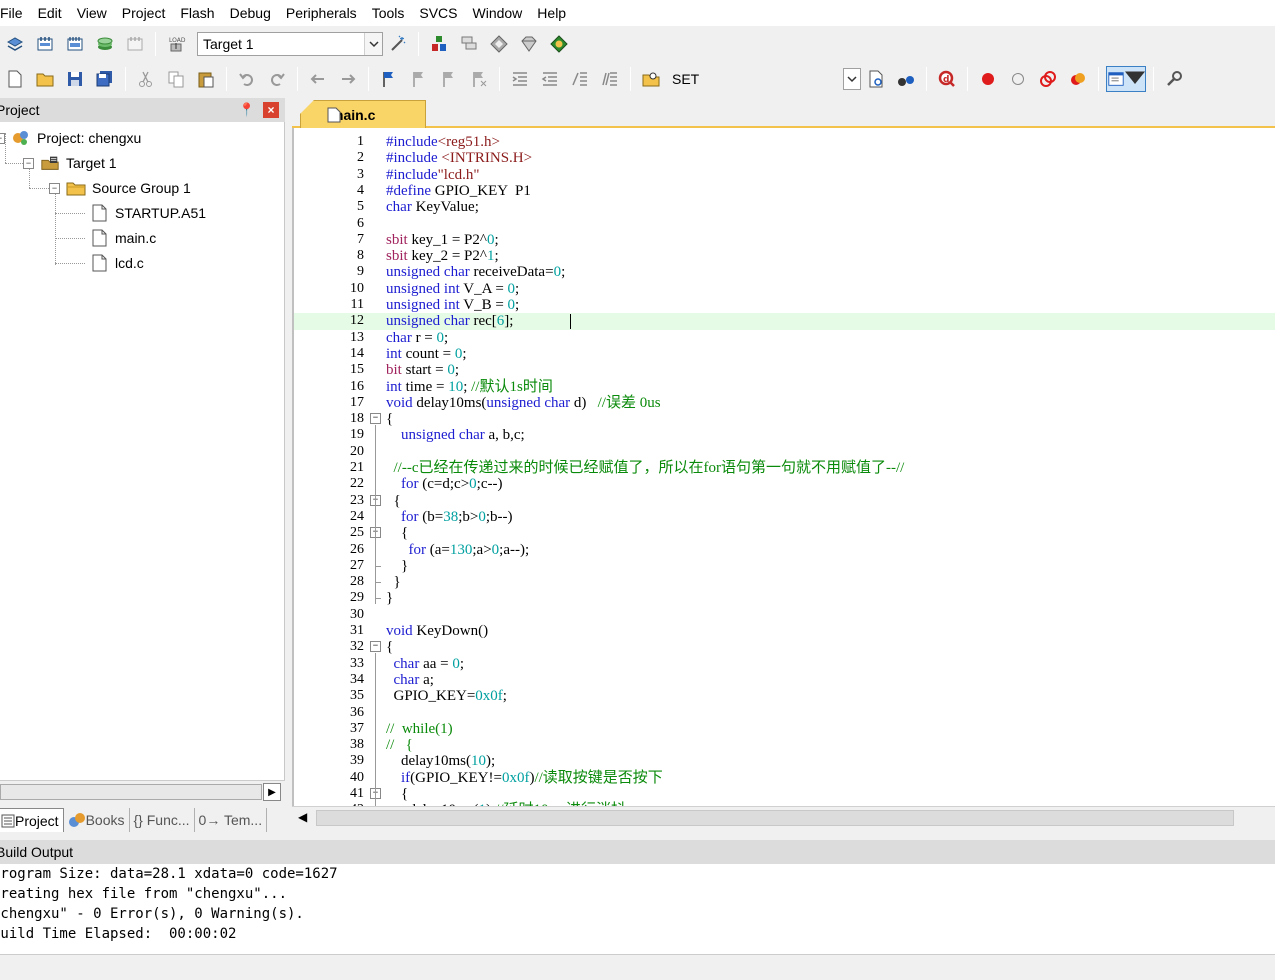 This screenshot has width=1275, height=980. I want to click on code-line: 22 for (c=d;c>0;c--), so click(784, 484).